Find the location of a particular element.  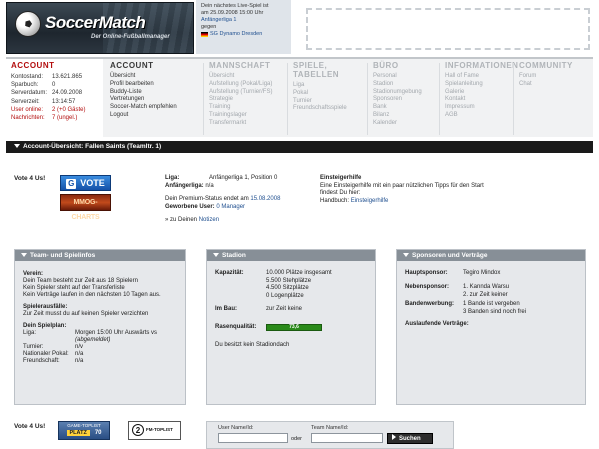

nav-item-bank: Bank is located at coordinates (404, 108).